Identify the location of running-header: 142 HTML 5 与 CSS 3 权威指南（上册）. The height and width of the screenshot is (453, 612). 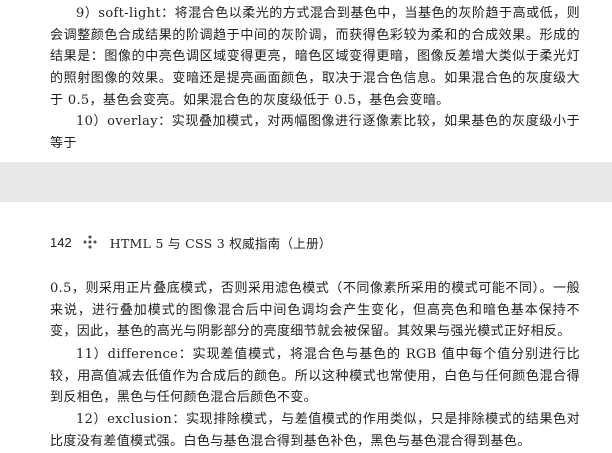
(191, 242).